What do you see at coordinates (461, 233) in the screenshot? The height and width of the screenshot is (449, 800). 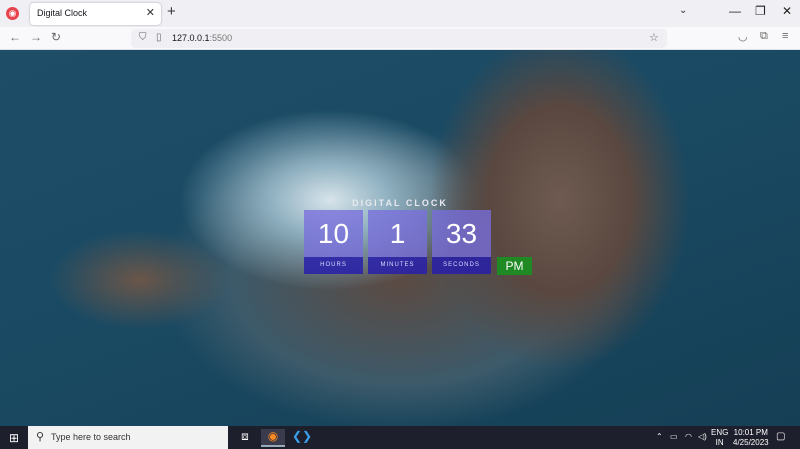 I see `seconds-value: 33` at bounding box center [461, 233].